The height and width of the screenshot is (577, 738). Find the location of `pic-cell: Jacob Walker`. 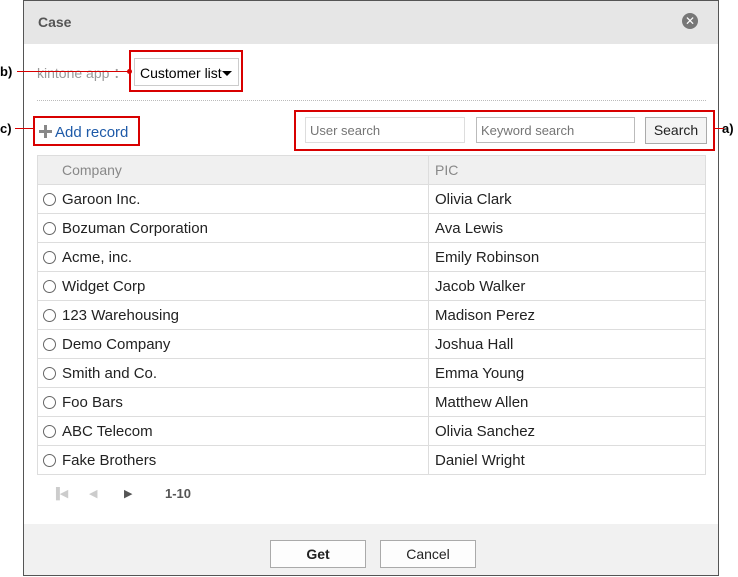

pic-cell: Jacob Walker is located at coordinates (567, 286).